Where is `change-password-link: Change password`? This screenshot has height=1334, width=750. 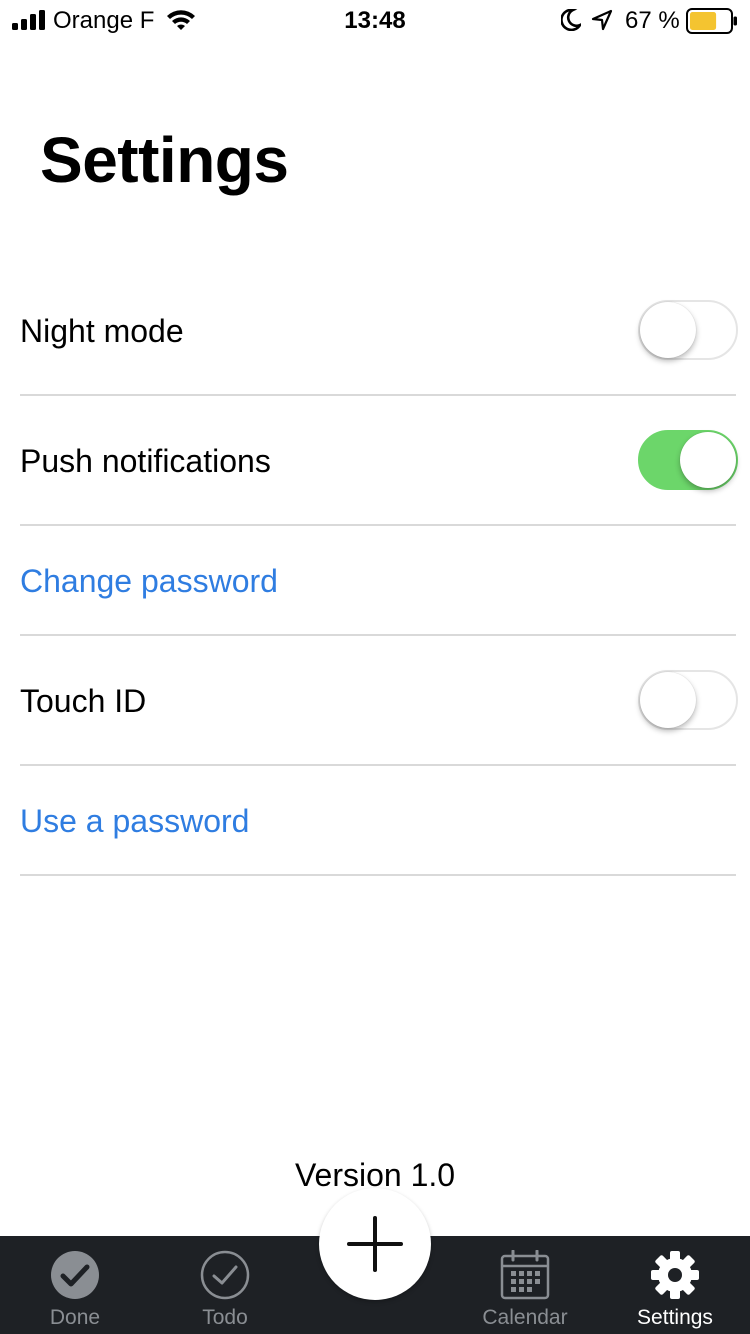
change-password-link: Change password is located at coordinates (149, 581).